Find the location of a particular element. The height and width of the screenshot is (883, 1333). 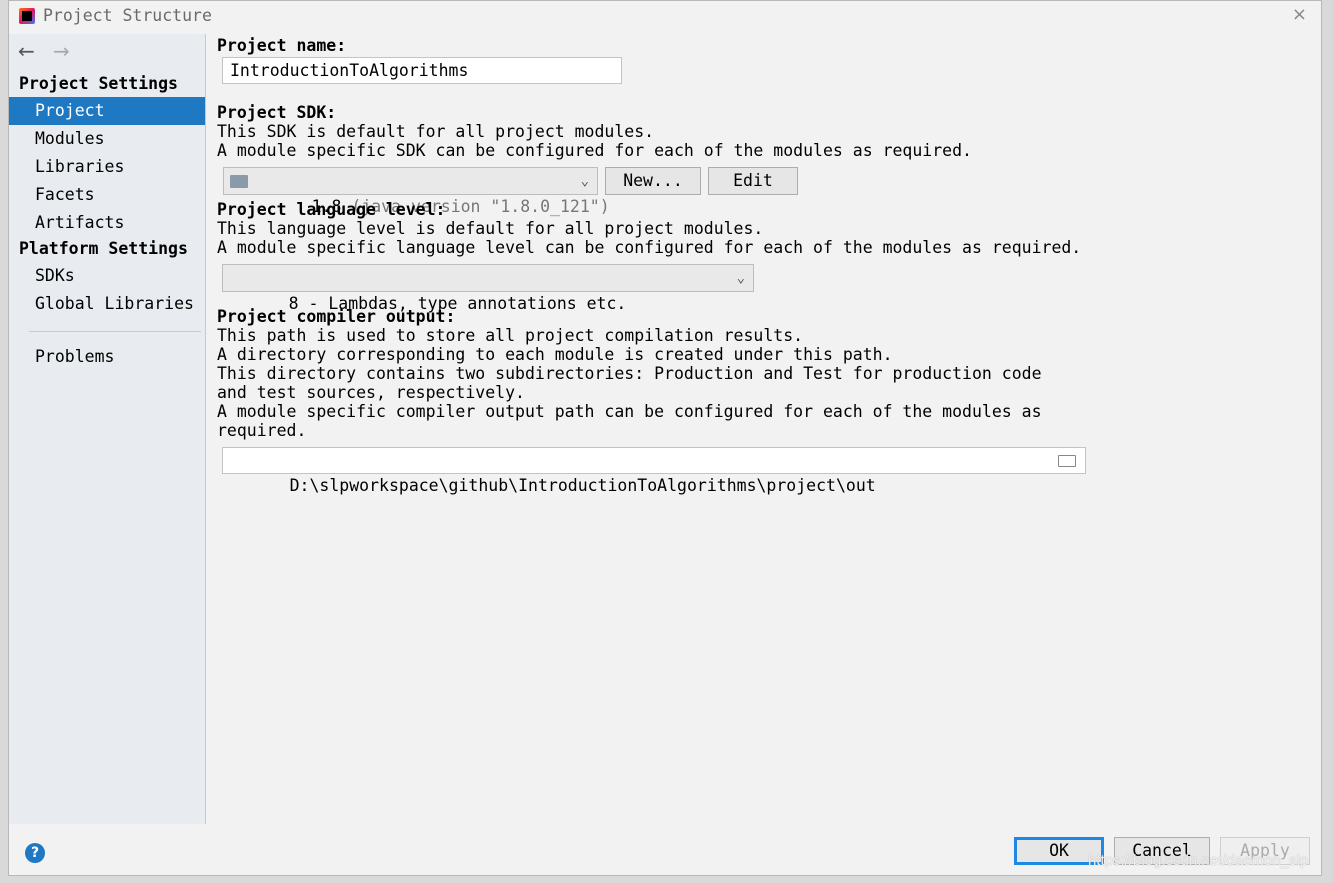

sidebar-item-artifacts: Artifacts is located at coordinates (107, 223).